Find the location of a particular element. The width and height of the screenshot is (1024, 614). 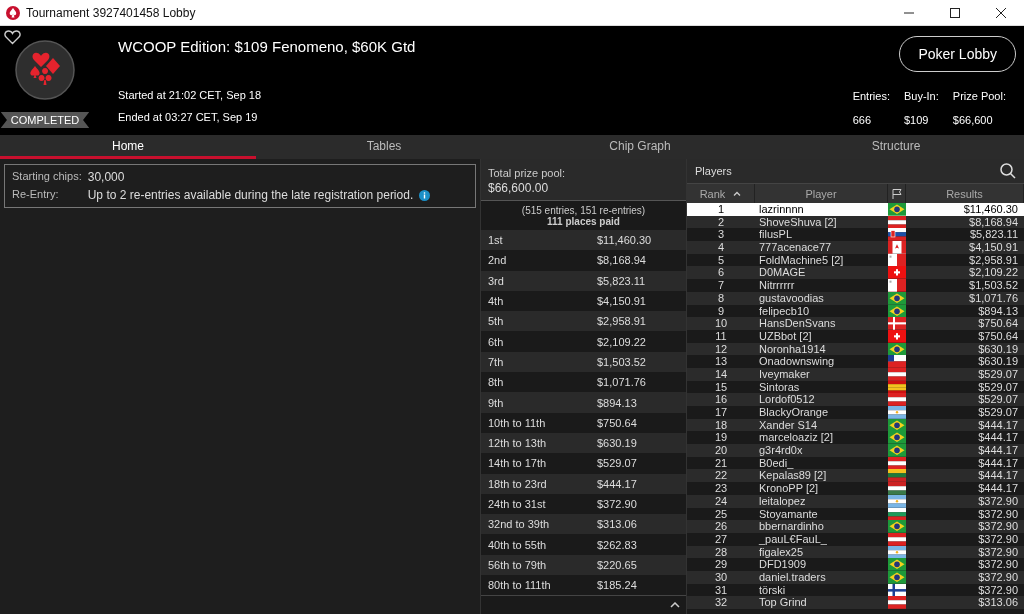

place-cell-text: 10th to 11th is located at coordinates (517, 422).